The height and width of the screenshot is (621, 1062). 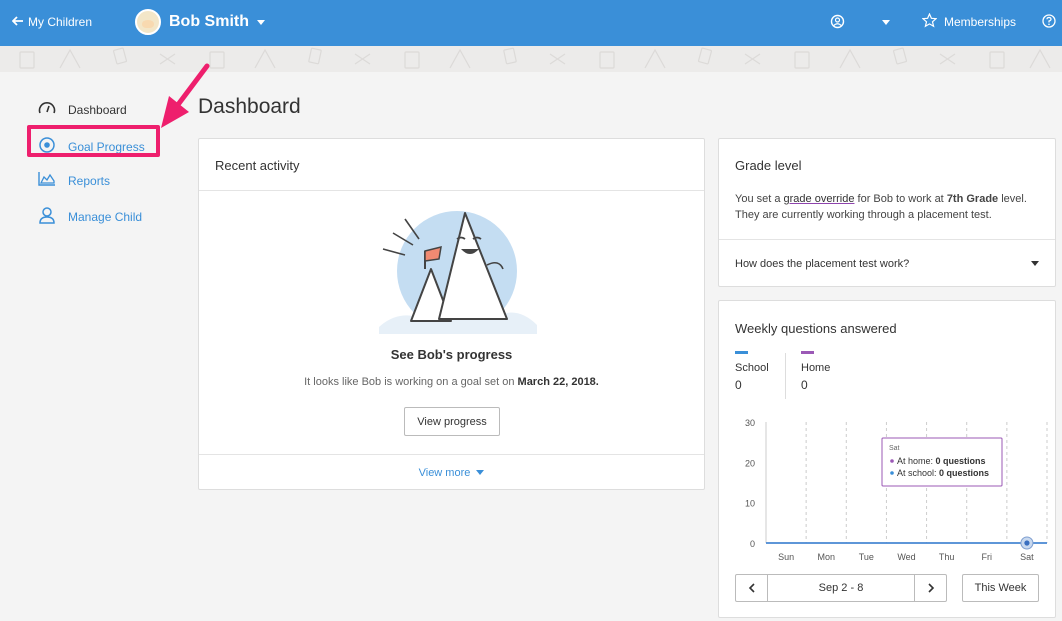 I want to click on area-chart-icon, so click(x=47, y=180).